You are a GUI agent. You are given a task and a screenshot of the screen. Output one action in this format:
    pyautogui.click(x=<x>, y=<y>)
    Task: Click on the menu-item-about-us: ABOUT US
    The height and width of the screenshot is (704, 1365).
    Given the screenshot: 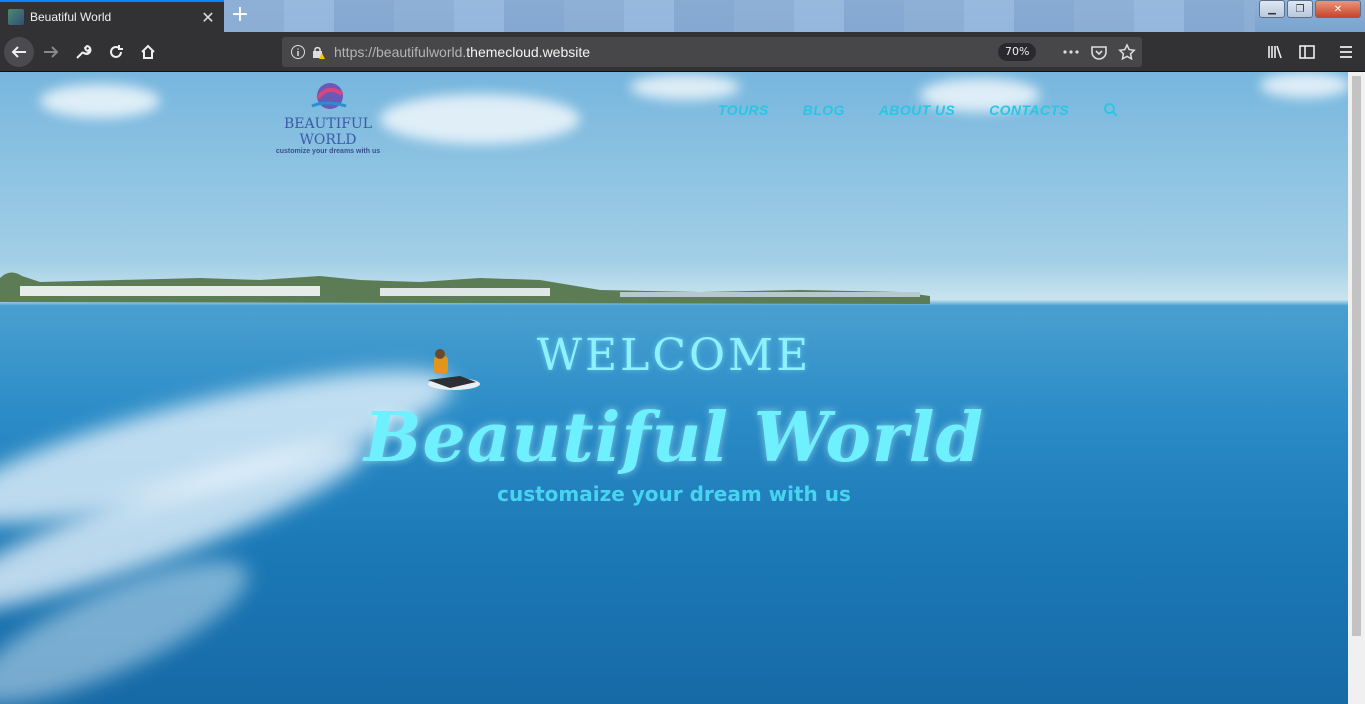 What is the action you would take?
    pyautogui.click(x=917, y=110)
    